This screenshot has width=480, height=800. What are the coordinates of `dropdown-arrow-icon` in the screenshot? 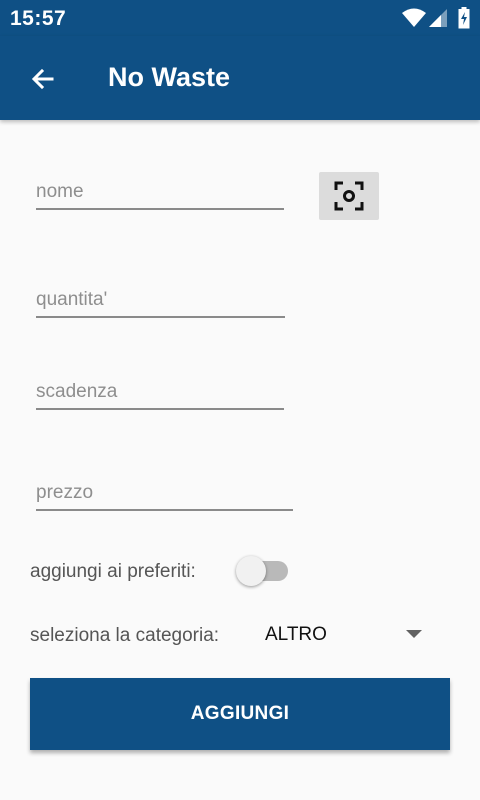 It's located at (414, 634).